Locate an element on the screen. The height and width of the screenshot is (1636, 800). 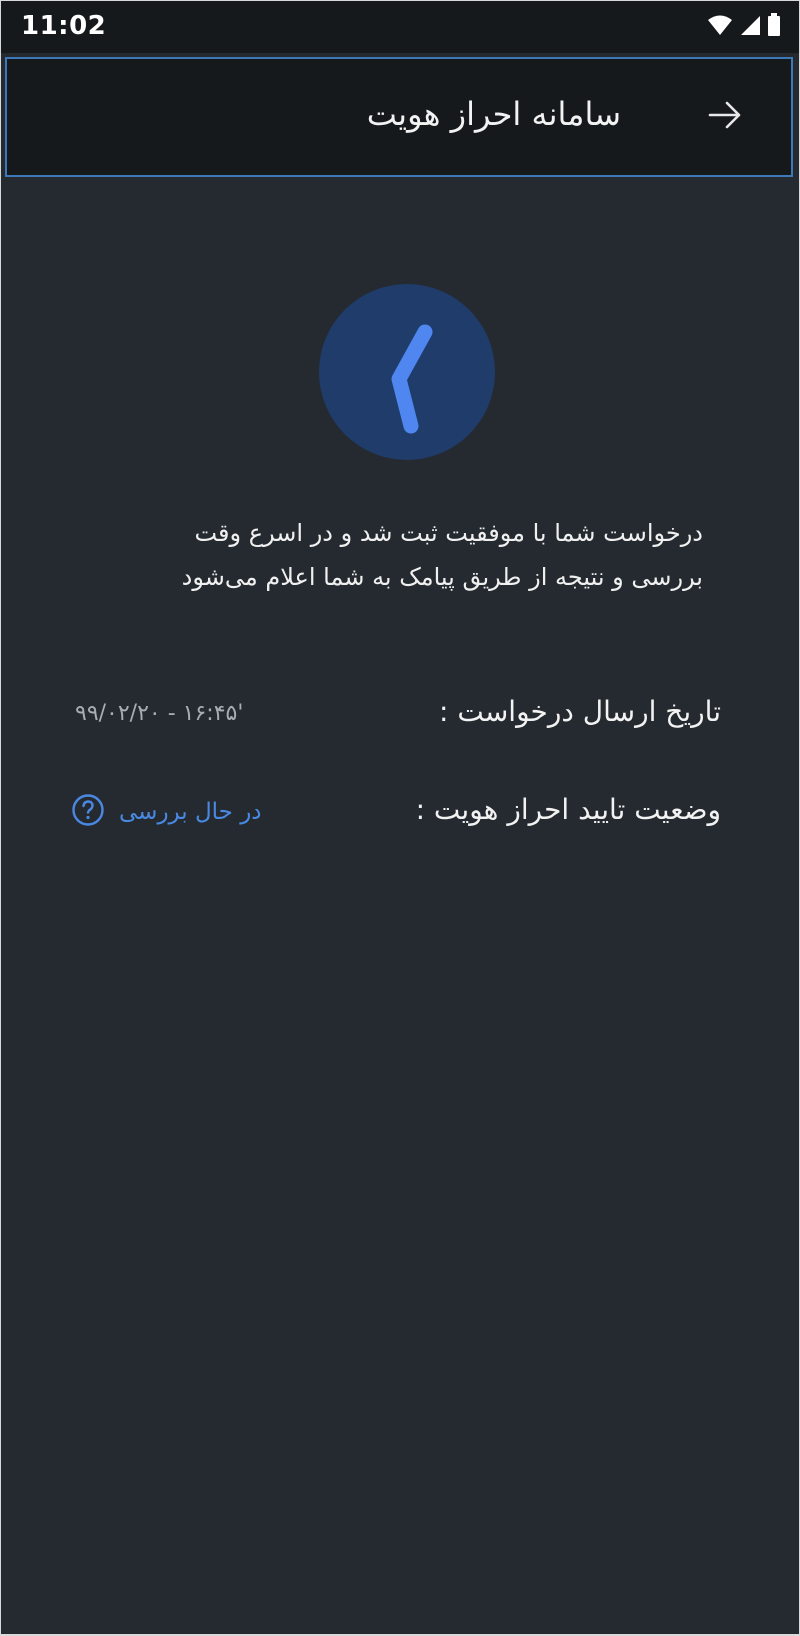
status-icons is located at coordinates (744, 27).